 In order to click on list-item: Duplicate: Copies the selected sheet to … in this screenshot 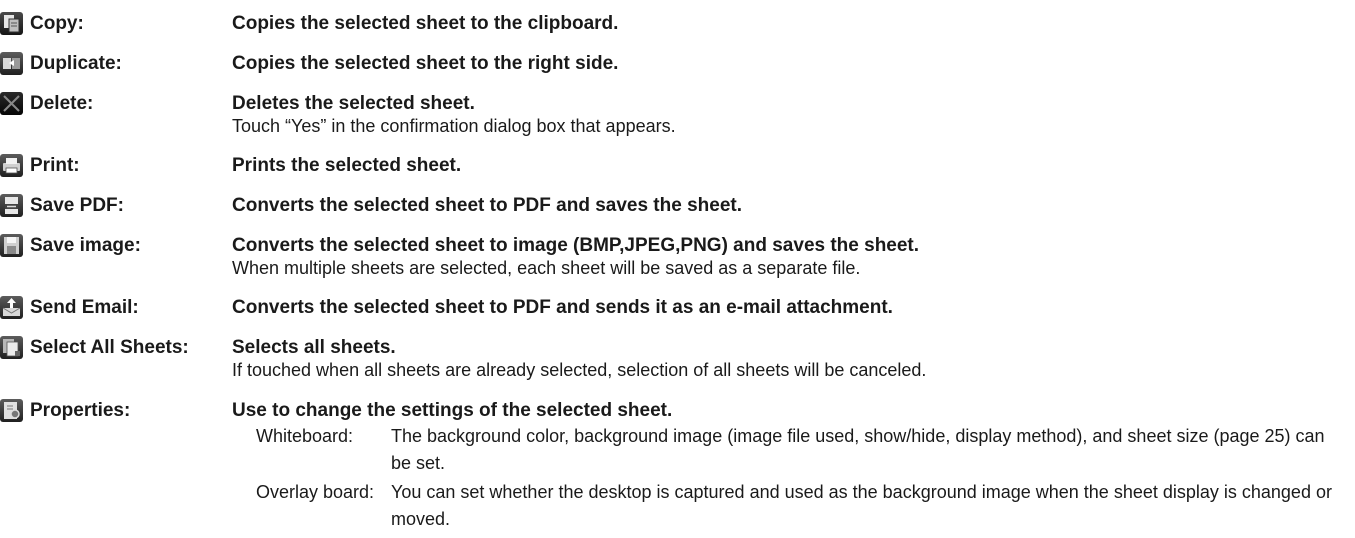, I will do `click(677, 63)`.